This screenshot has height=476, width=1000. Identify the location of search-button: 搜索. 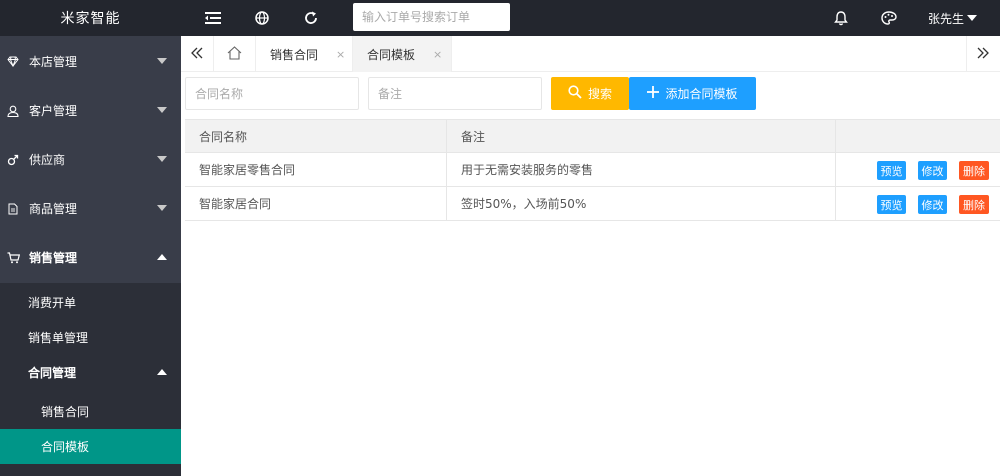
(590, 93).